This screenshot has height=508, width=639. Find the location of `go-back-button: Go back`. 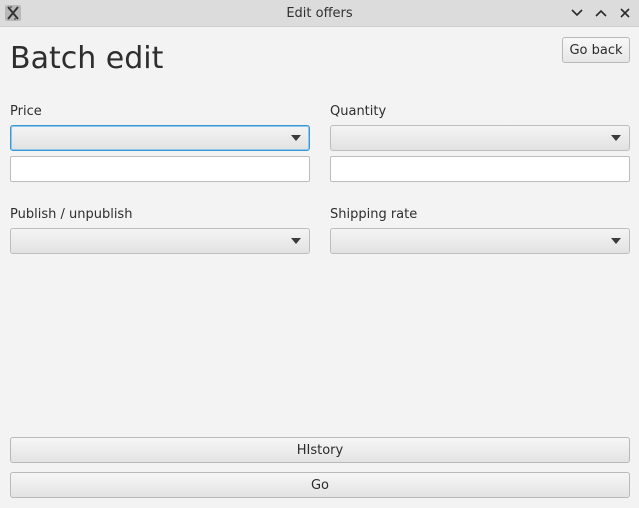

go-back-button: Go back is located at coordinates (596, 50).